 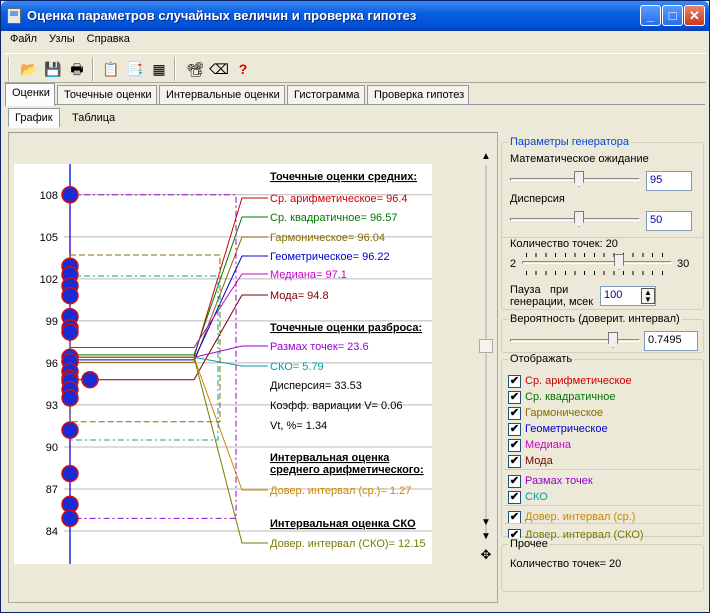 I want to click on display-label-2: Гармоническое, so click(x=564, y=413).